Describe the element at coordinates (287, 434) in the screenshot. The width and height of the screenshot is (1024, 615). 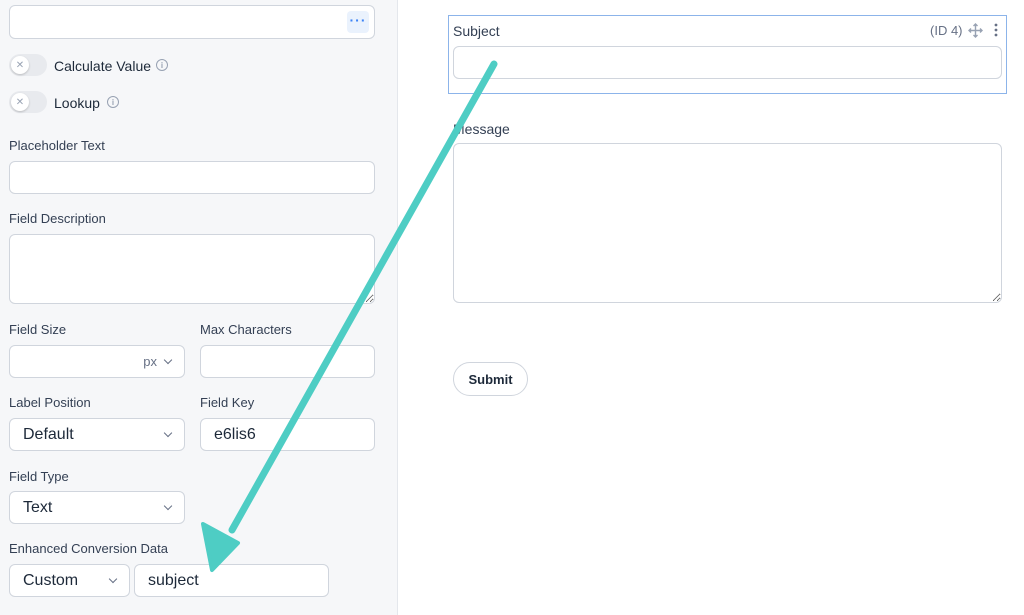
I see `field-key-input: e6lis6` at that location.